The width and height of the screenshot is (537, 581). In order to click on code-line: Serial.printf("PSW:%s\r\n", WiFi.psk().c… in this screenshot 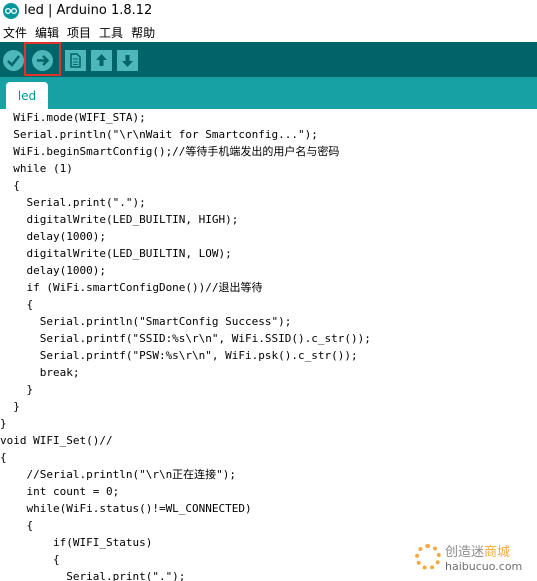, I will do `click(179, 355)`.